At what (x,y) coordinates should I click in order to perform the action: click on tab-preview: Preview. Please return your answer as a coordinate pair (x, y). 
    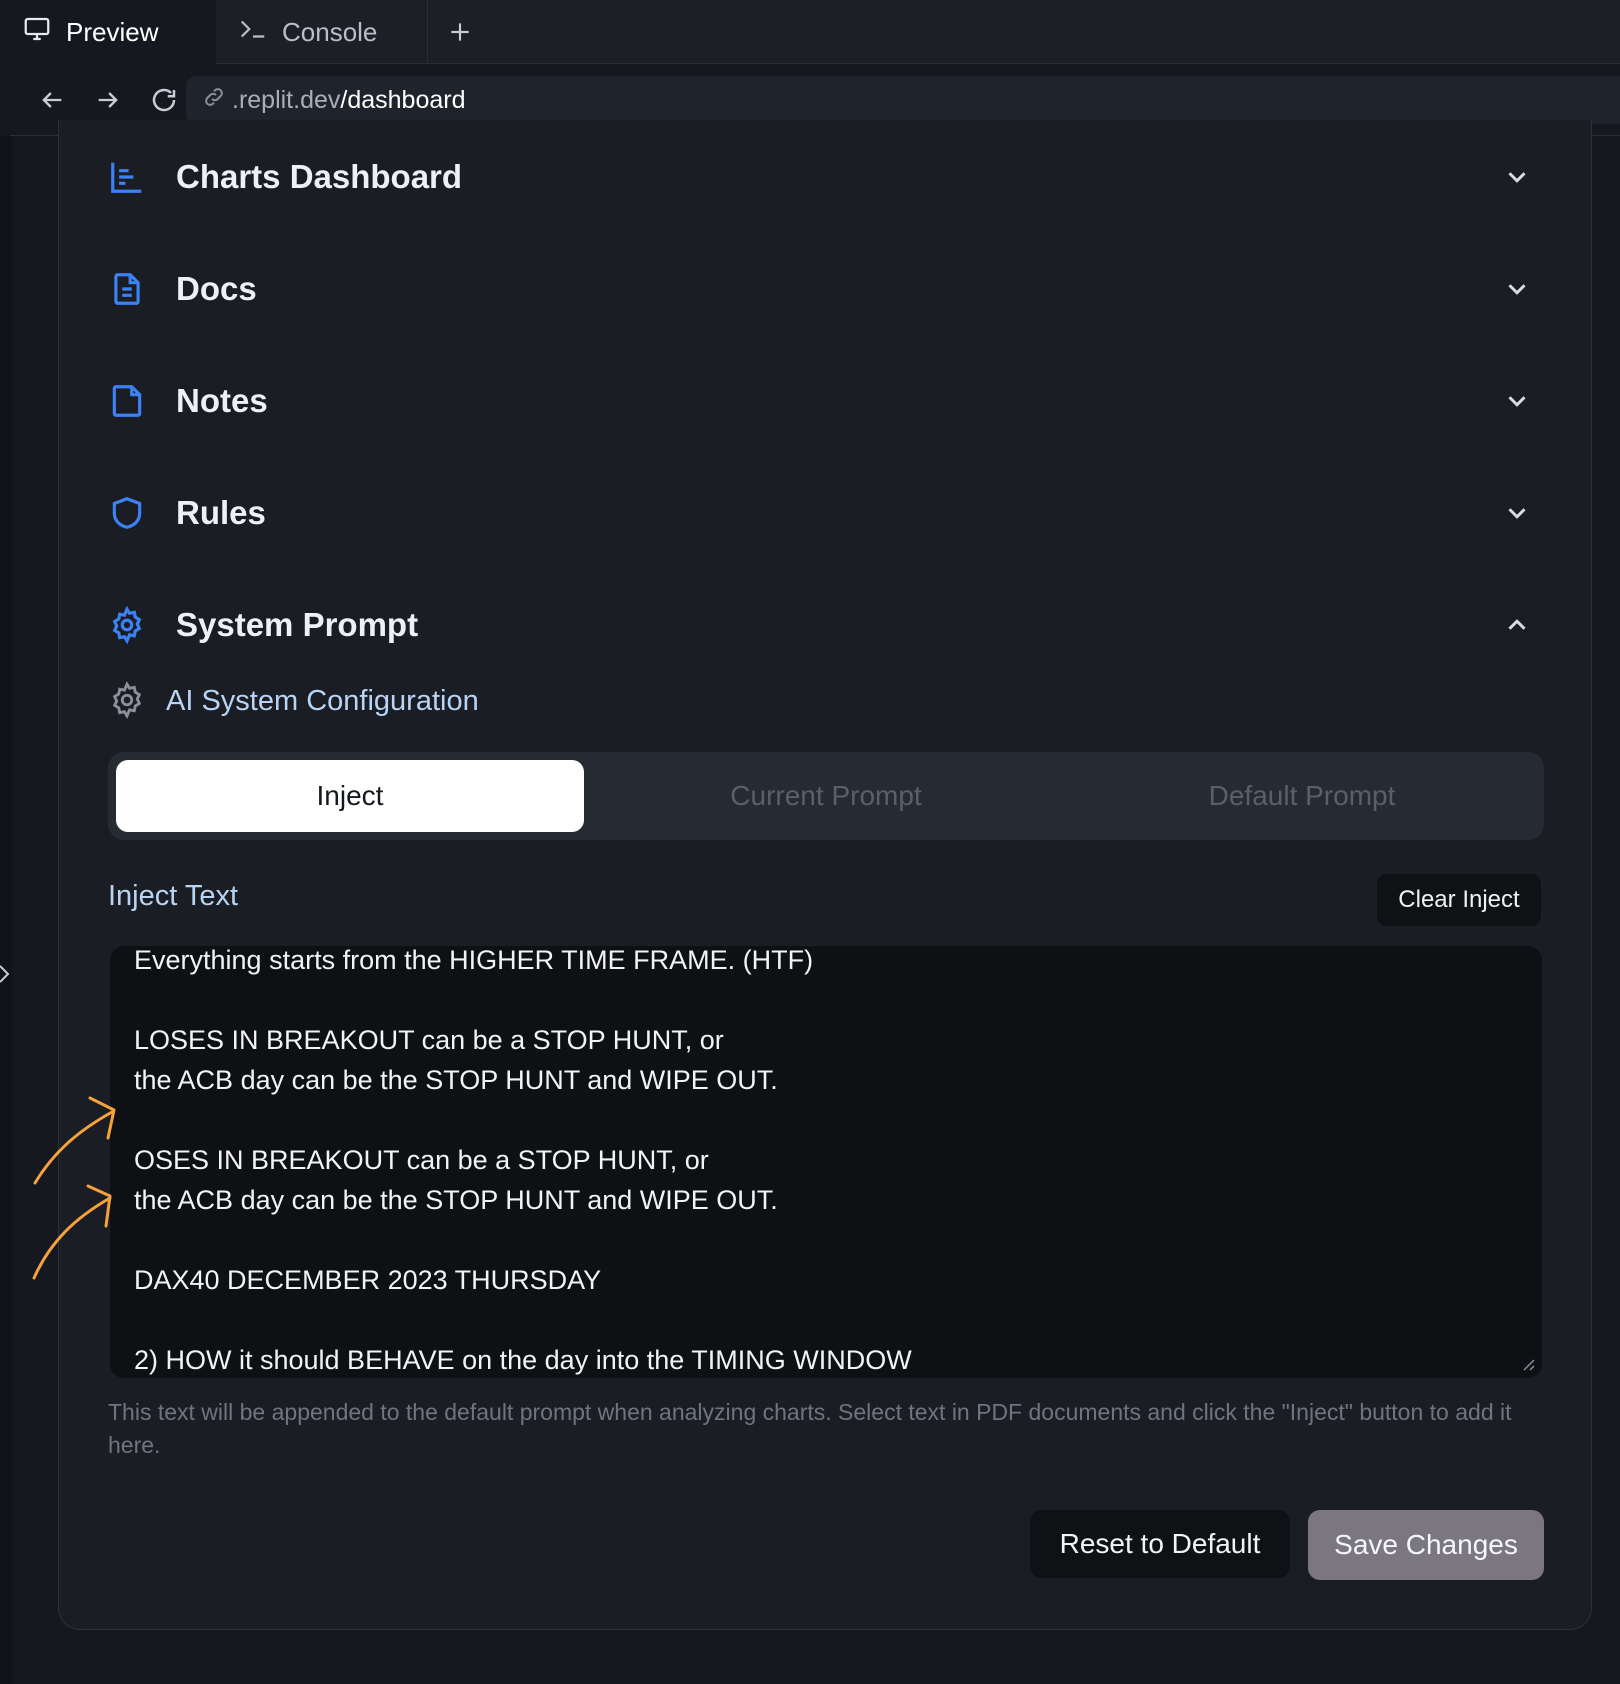
    Looking at the image, I should click on (108, 32).